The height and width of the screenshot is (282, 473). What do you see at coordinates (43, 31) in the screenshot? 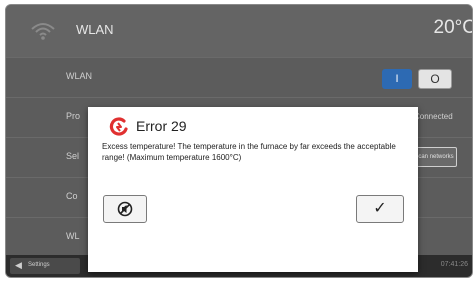
I see `wifi-icon` at bounding box center [43, 31].